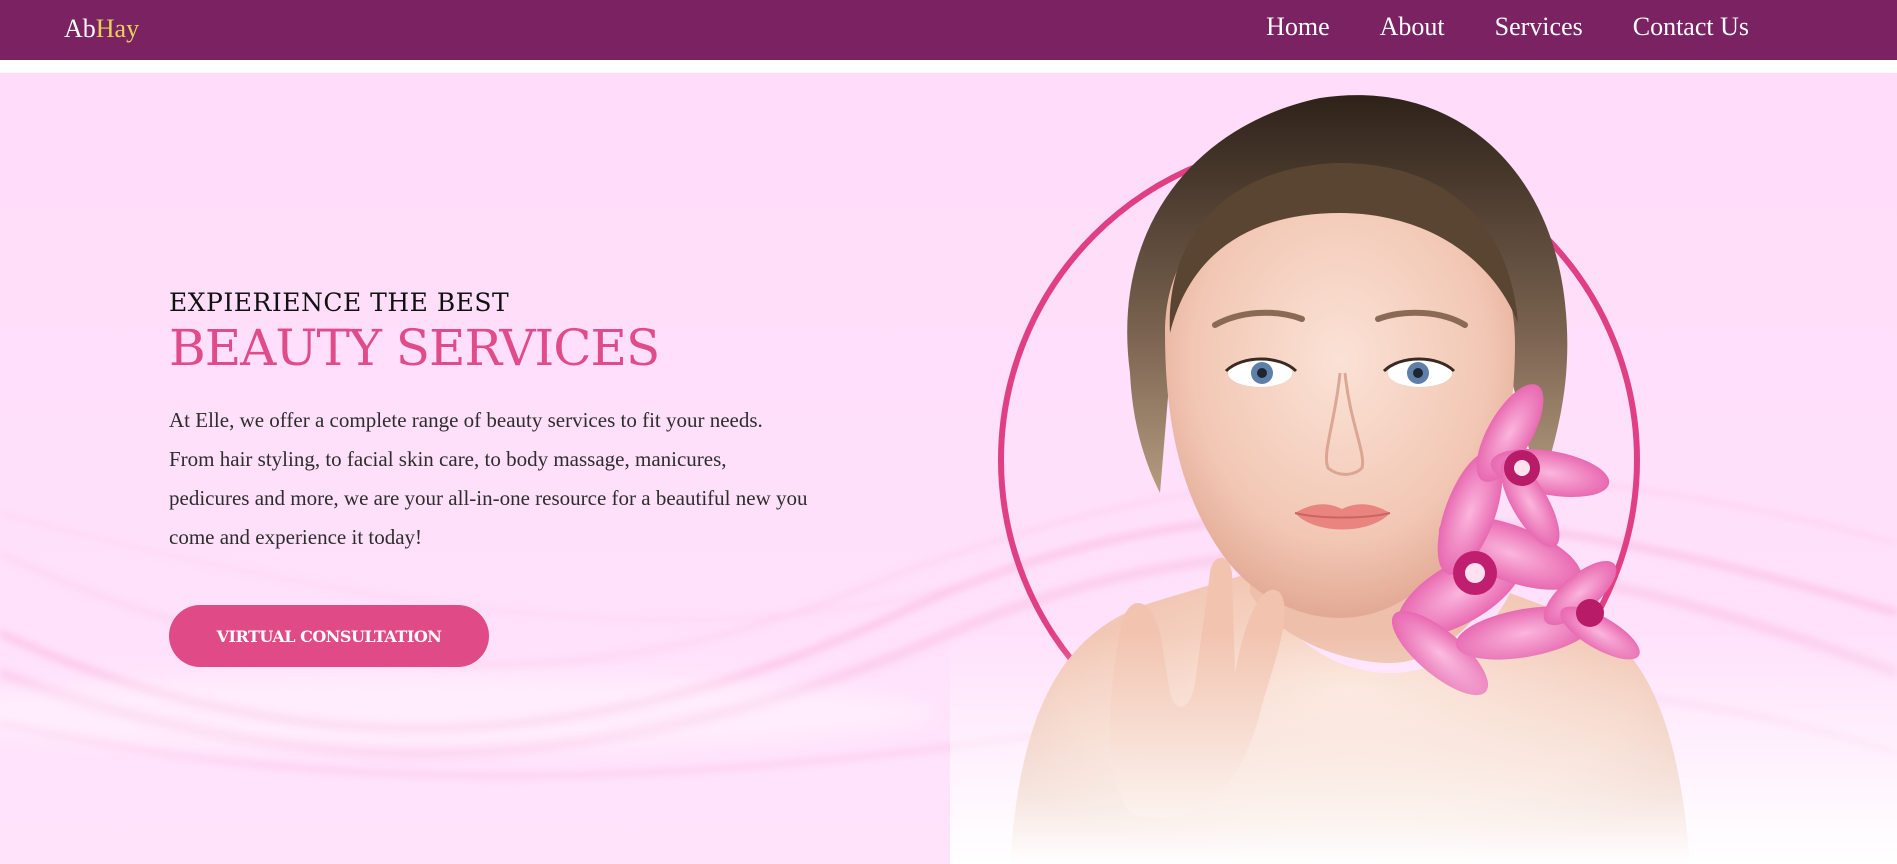  I want to click on navbar: AbHay Home About Services Contact Us, so click(948, 30).